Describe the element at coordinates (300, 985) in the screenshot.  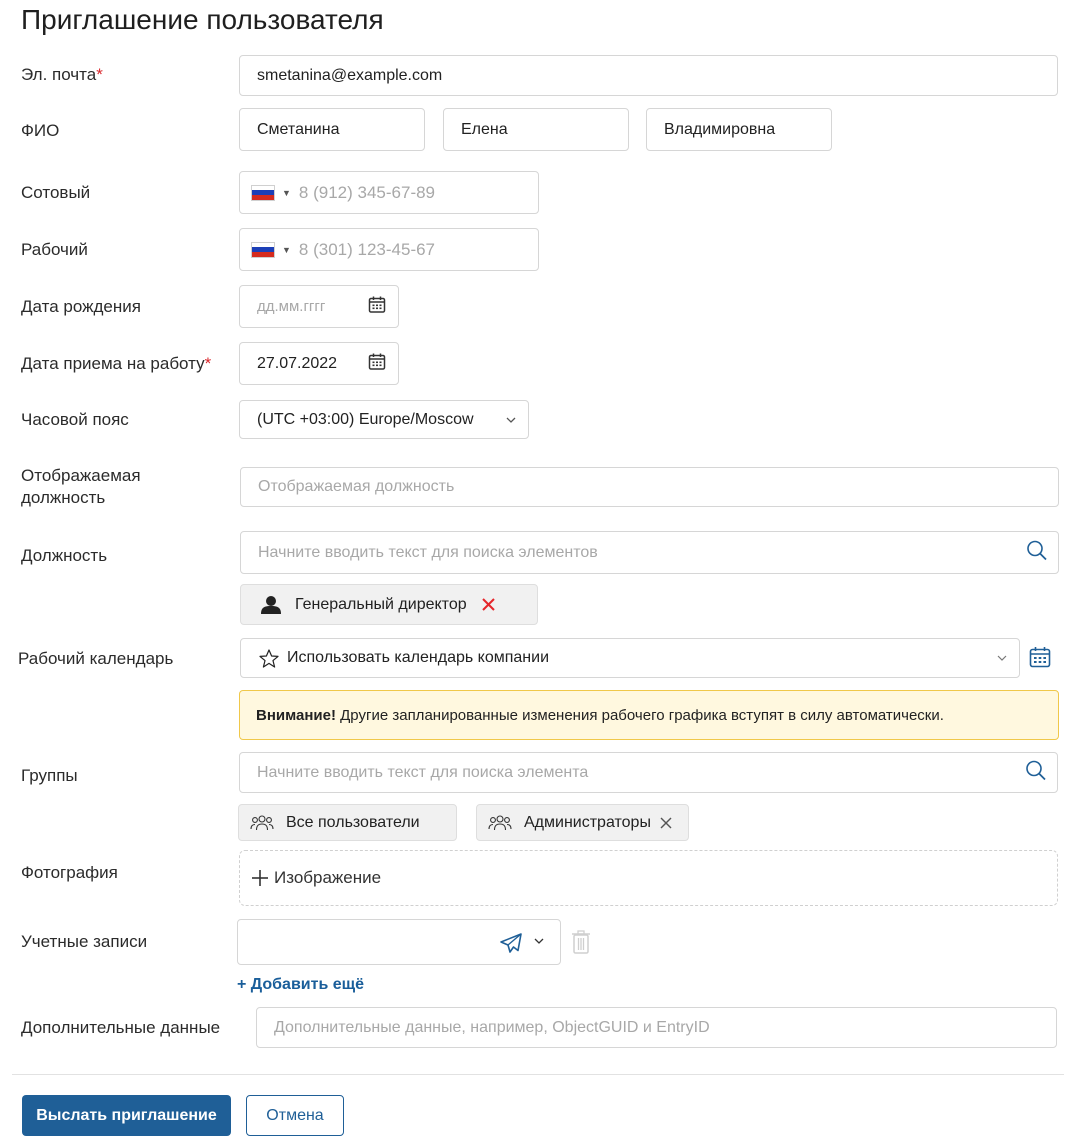
I see `add-account-link: + Добавить ещё` at that location.